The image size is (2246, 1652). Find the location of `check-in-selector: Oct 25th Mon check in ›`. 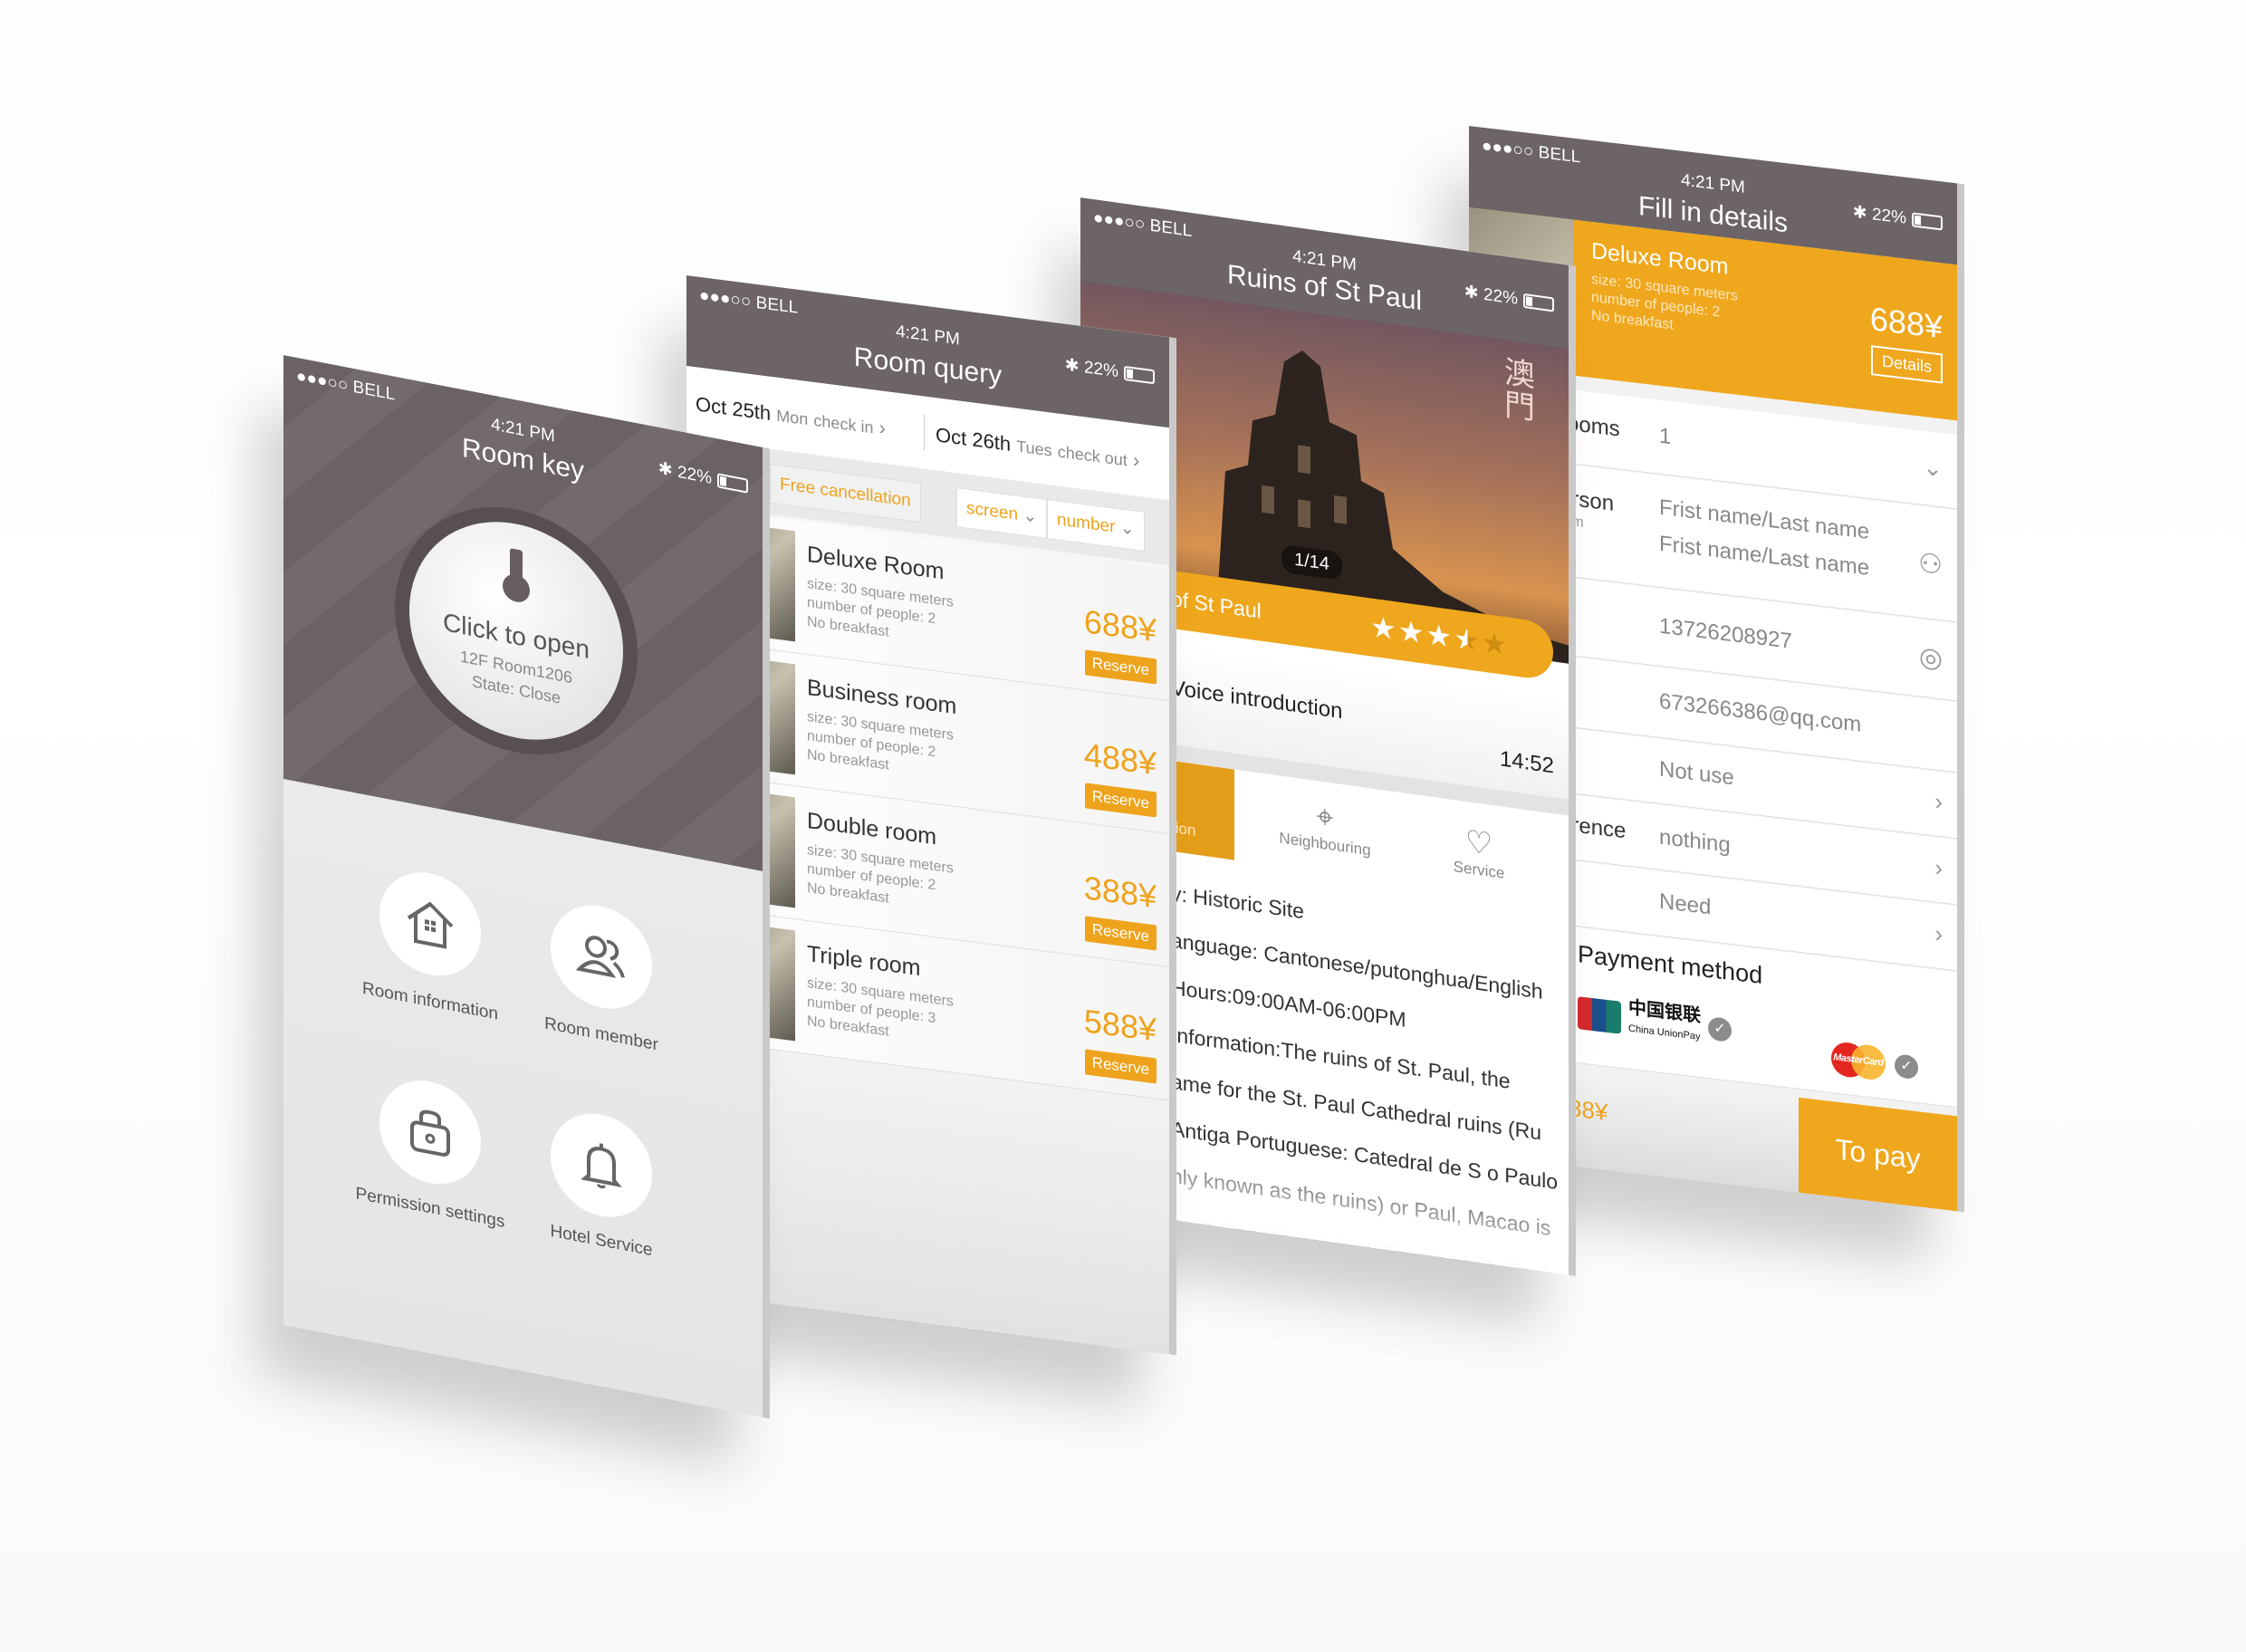

check-in-selector: Oct 25th Mon check in › is located at coordinates (791, 416).